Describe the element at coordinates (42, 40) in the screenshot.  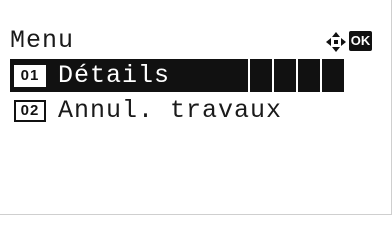
I see `menu-title: Menu` at that location.